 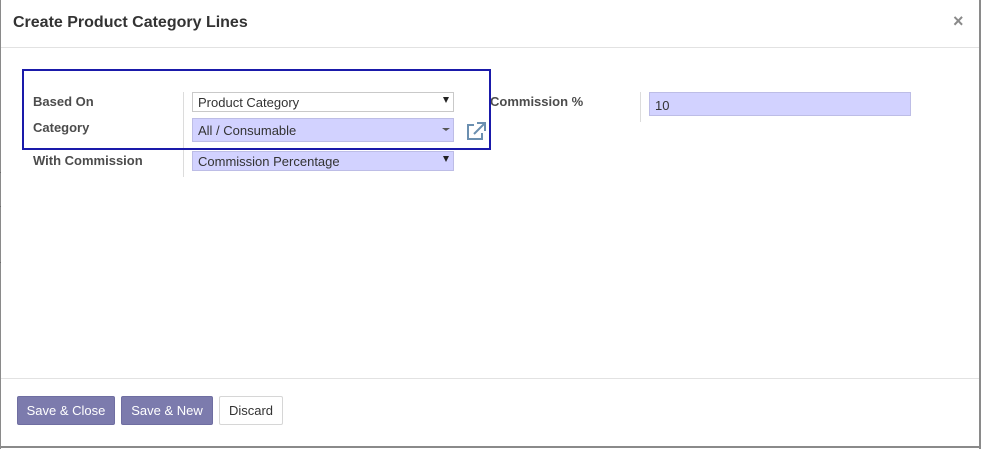 I want to click on save-close-button: Save & Close, so click(x=66, y=410).